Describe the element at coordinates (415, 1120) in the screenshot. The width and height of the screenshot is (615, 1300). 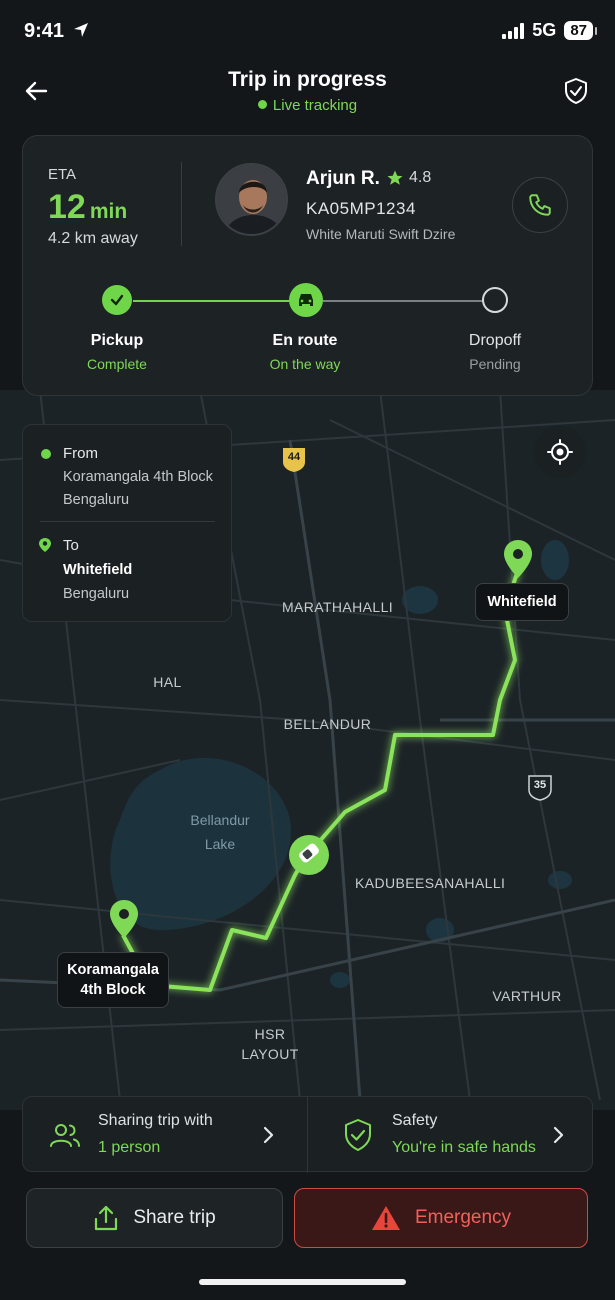
I see `safety-title: Safety` at that location.